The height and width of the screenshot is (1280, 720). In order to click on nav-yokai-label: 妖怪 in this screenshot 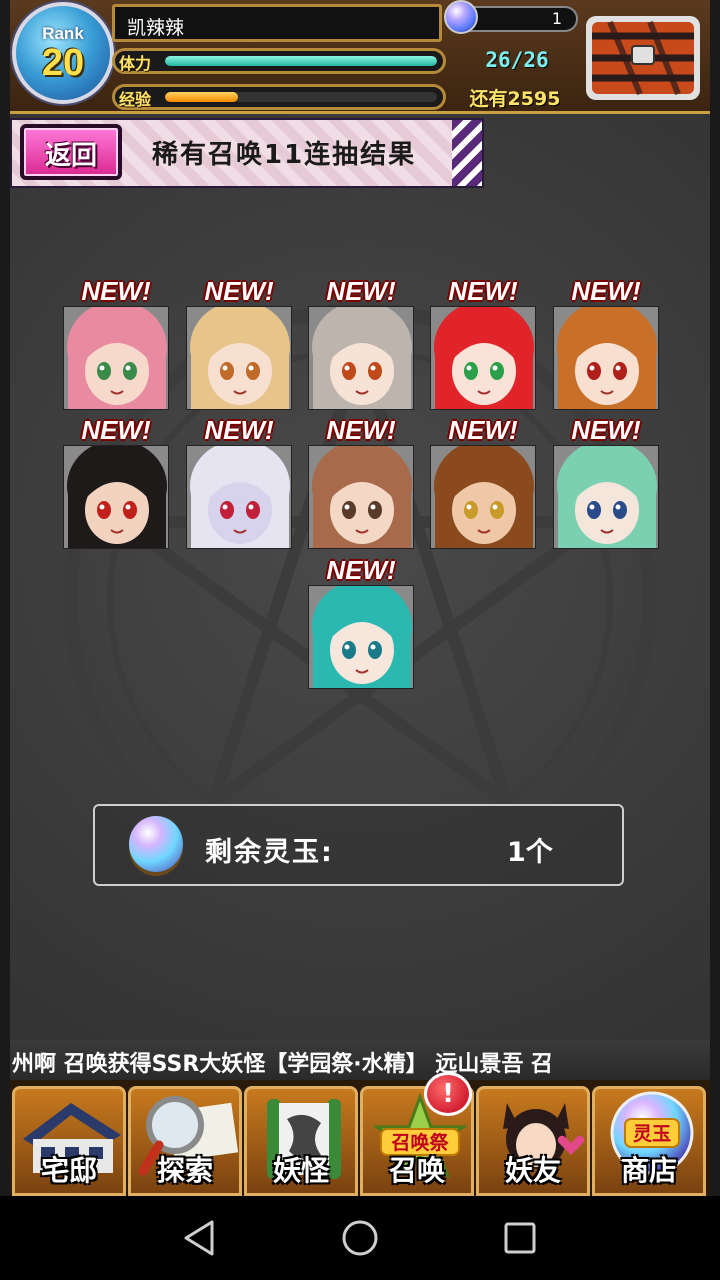, I will do `click(300, 1170)`.